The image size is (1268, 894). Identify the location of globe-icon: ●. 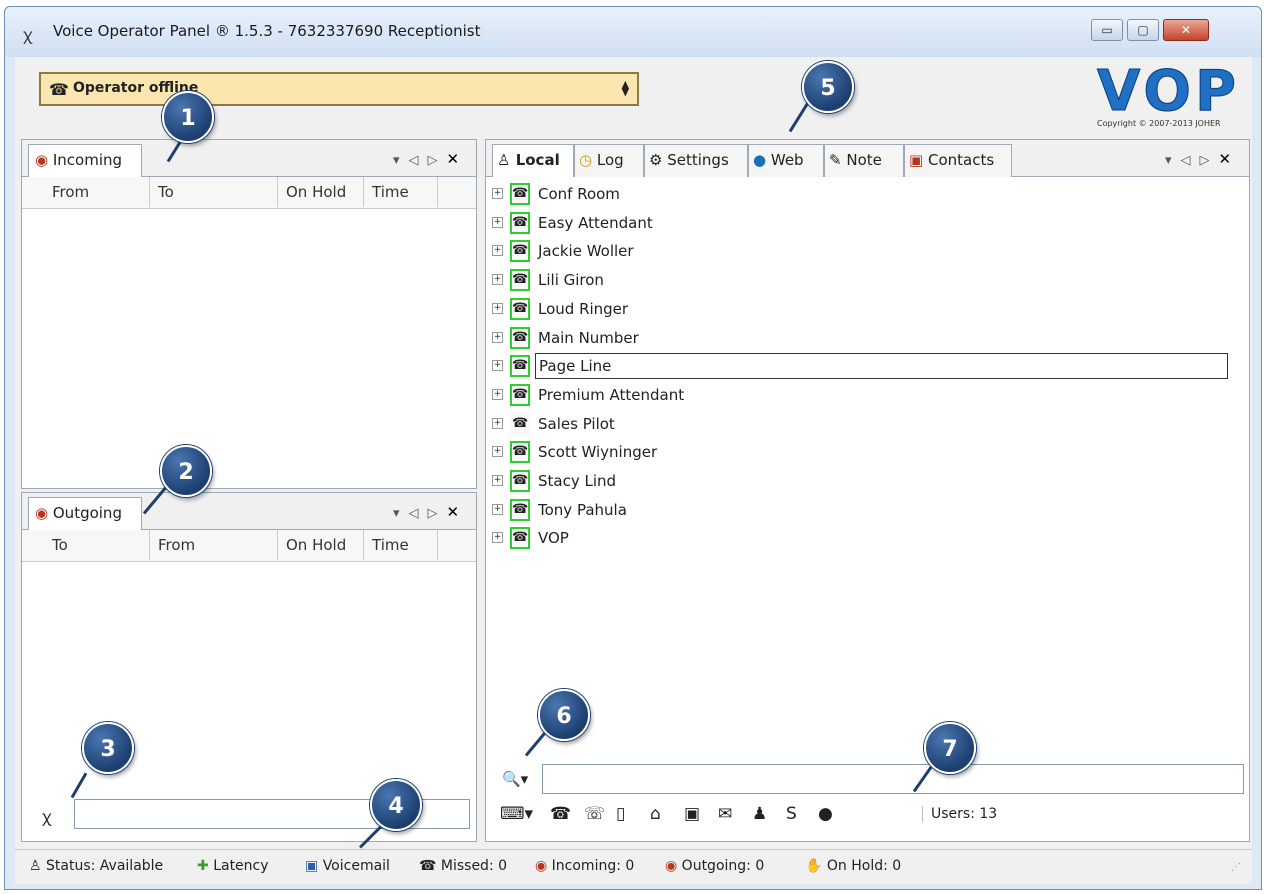
(825, 814).